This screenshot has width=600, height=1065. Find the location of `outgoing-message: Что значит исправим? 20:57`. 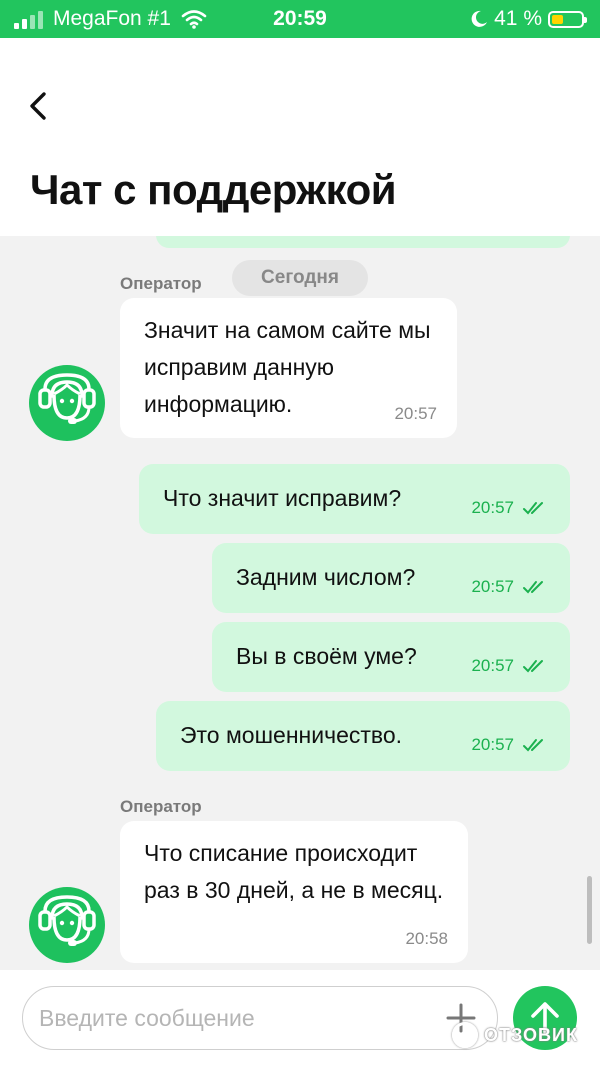

outgoing-message: Что значит исправим? 20:57 is located at coordinates (354, 499).